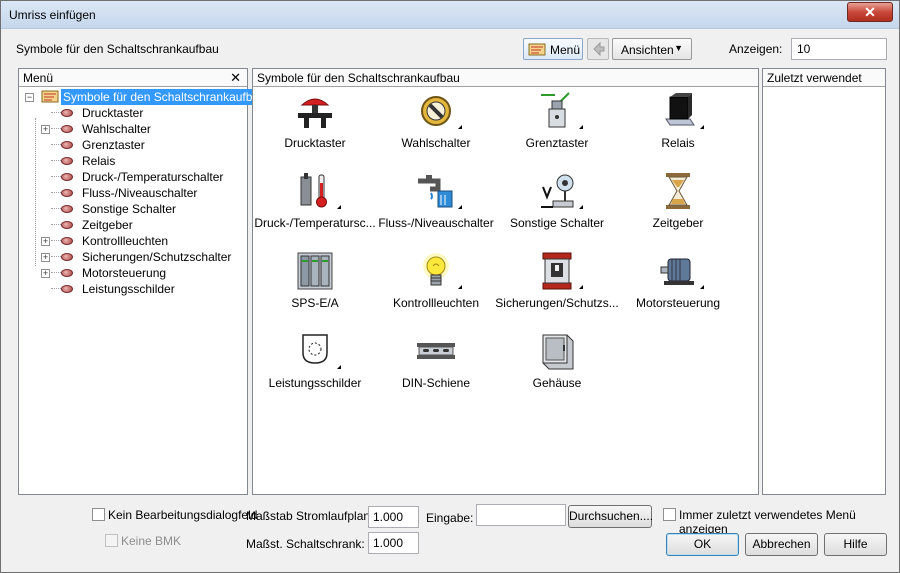 Image resolution: width=900 pixels, height=573 pixels. I want to click on symbol-pushbutton: Drucktaster, so click(315, 129).